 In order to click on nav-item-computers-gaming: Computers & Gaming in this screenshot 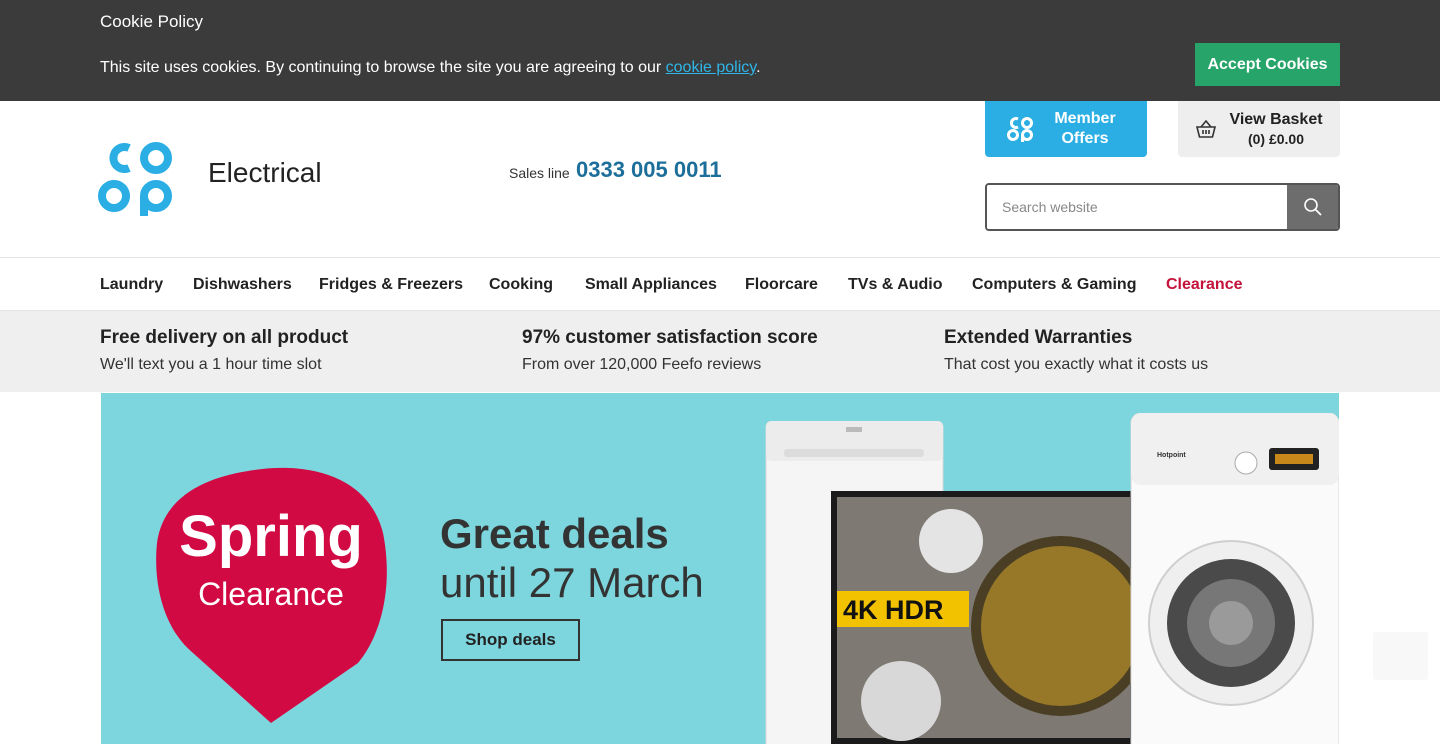, I will do `click(1054, 285)`.